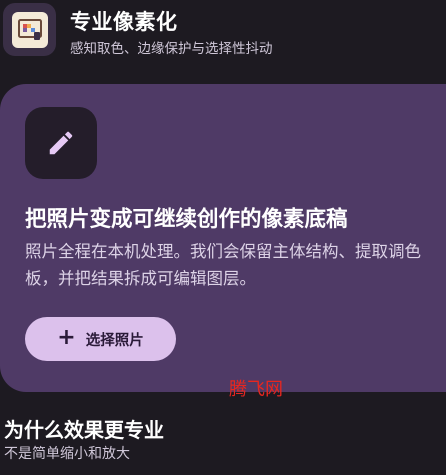  I want to click on hero-title: 把照片变成可继续创作的像素底稿, so click(186, 219).